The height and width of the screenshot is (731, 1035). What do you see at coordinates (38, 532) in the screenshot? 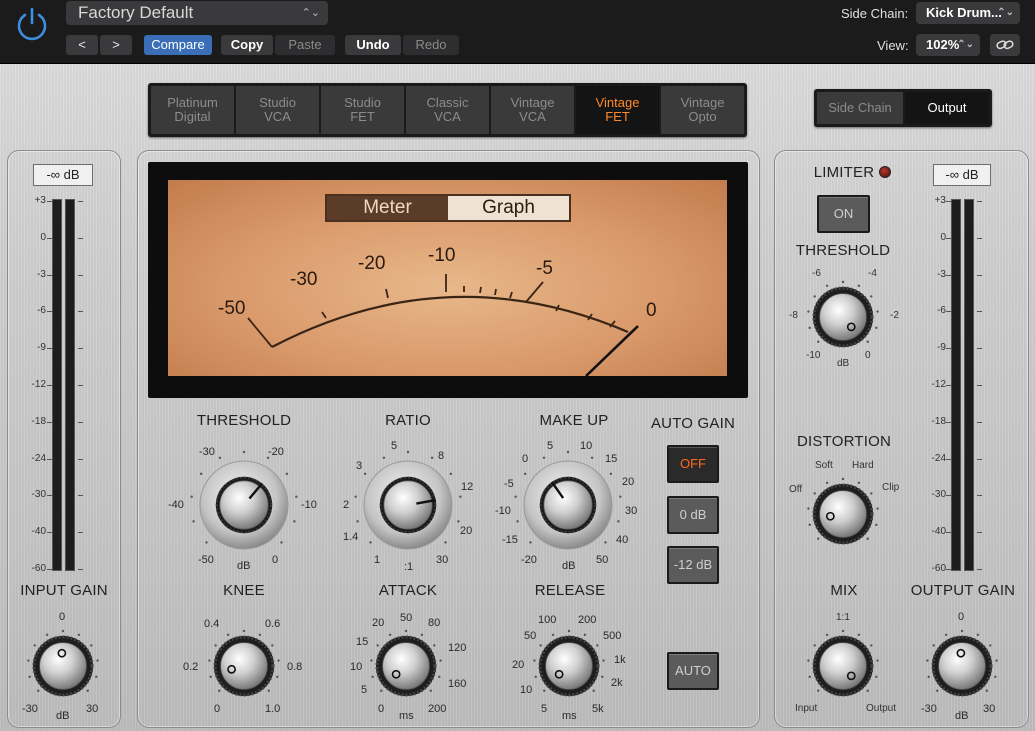
I see `input-meter-scale-label: -40` at bounding box center [38, 532].